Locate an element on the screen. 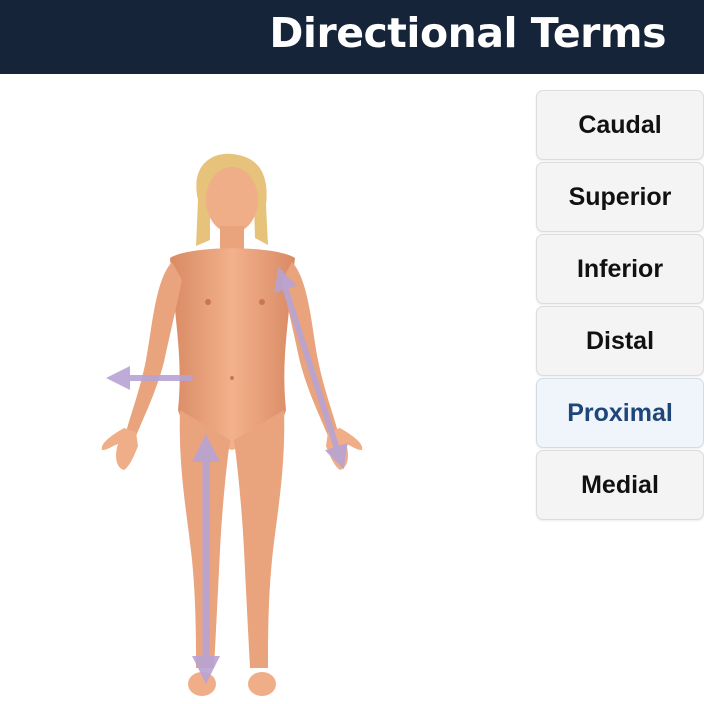 Image resolution: width=704 pixels, height=704 pixels. term-button-caudal: Caudal is located at coordinates (620, 125).